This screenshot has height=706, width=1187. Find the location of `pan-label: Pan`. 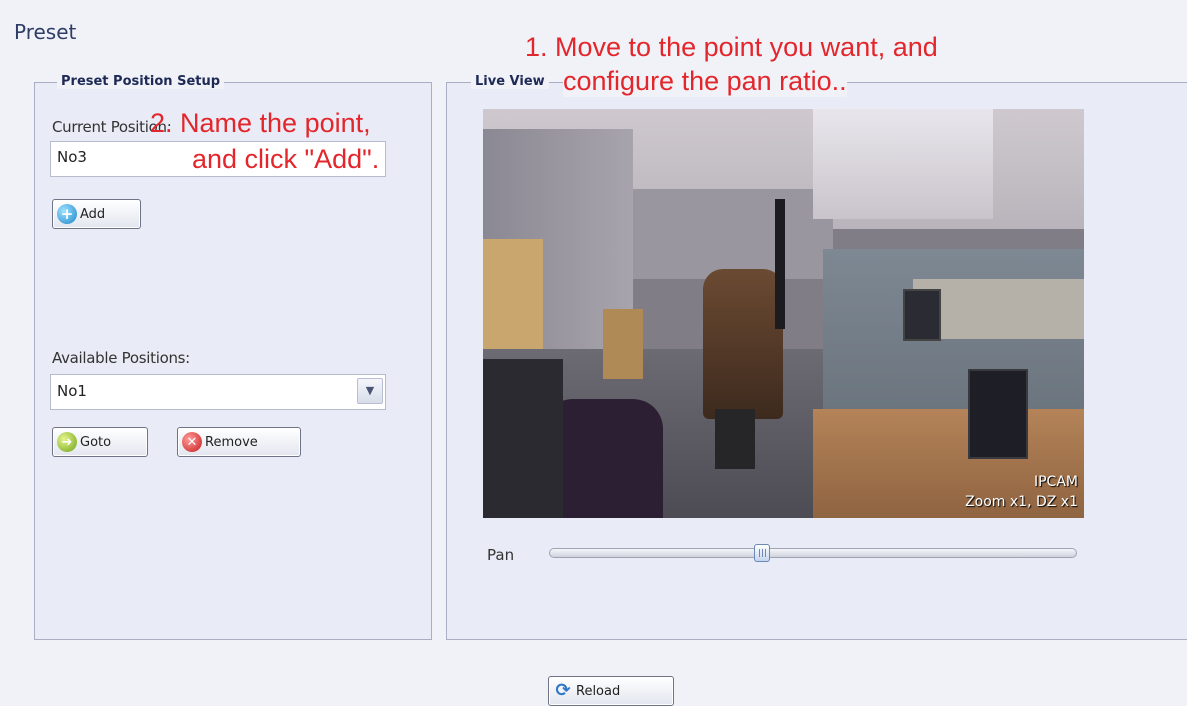

pan-label: Pan is located at coordinates (501, 555).